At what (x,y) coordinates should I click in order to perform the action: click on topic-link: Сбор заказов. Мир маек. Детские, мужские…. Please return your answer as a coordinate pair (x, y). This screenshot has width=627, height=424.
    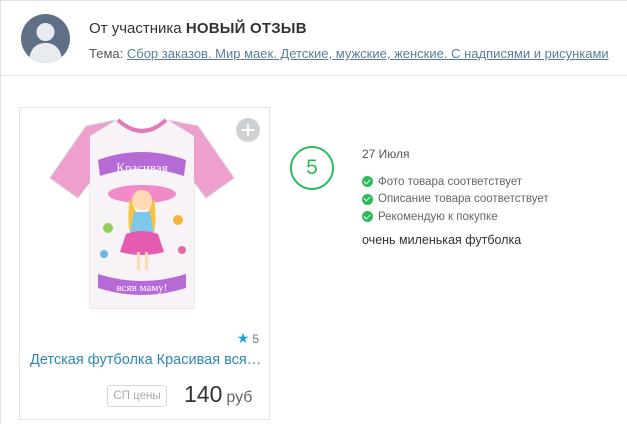
    Looking at the image, I should click on (368, 53).